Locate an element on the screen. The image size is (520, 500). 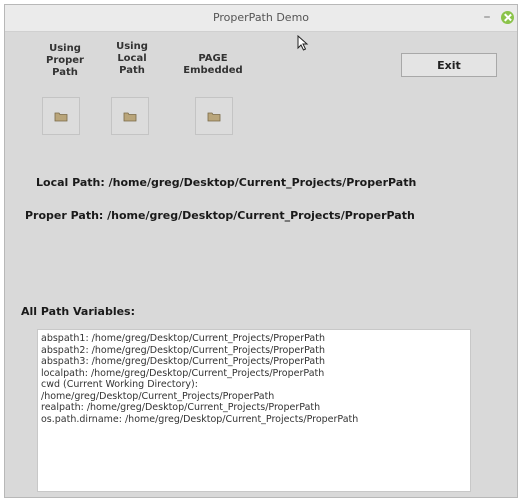
page-embedded-button is located at coordinates (214, 116).